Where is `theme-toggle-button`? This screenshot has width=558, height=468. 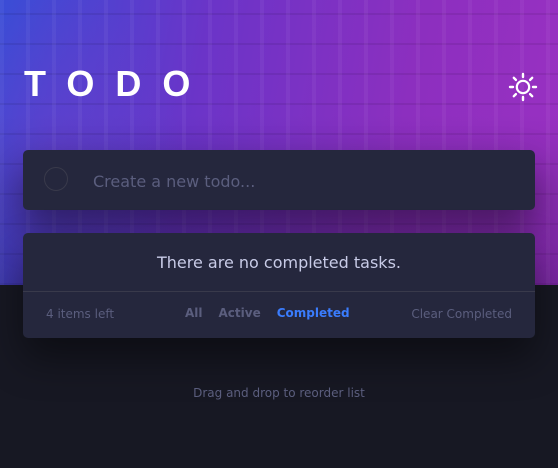
theme-toggle-button is located at coordinates (523, 87).